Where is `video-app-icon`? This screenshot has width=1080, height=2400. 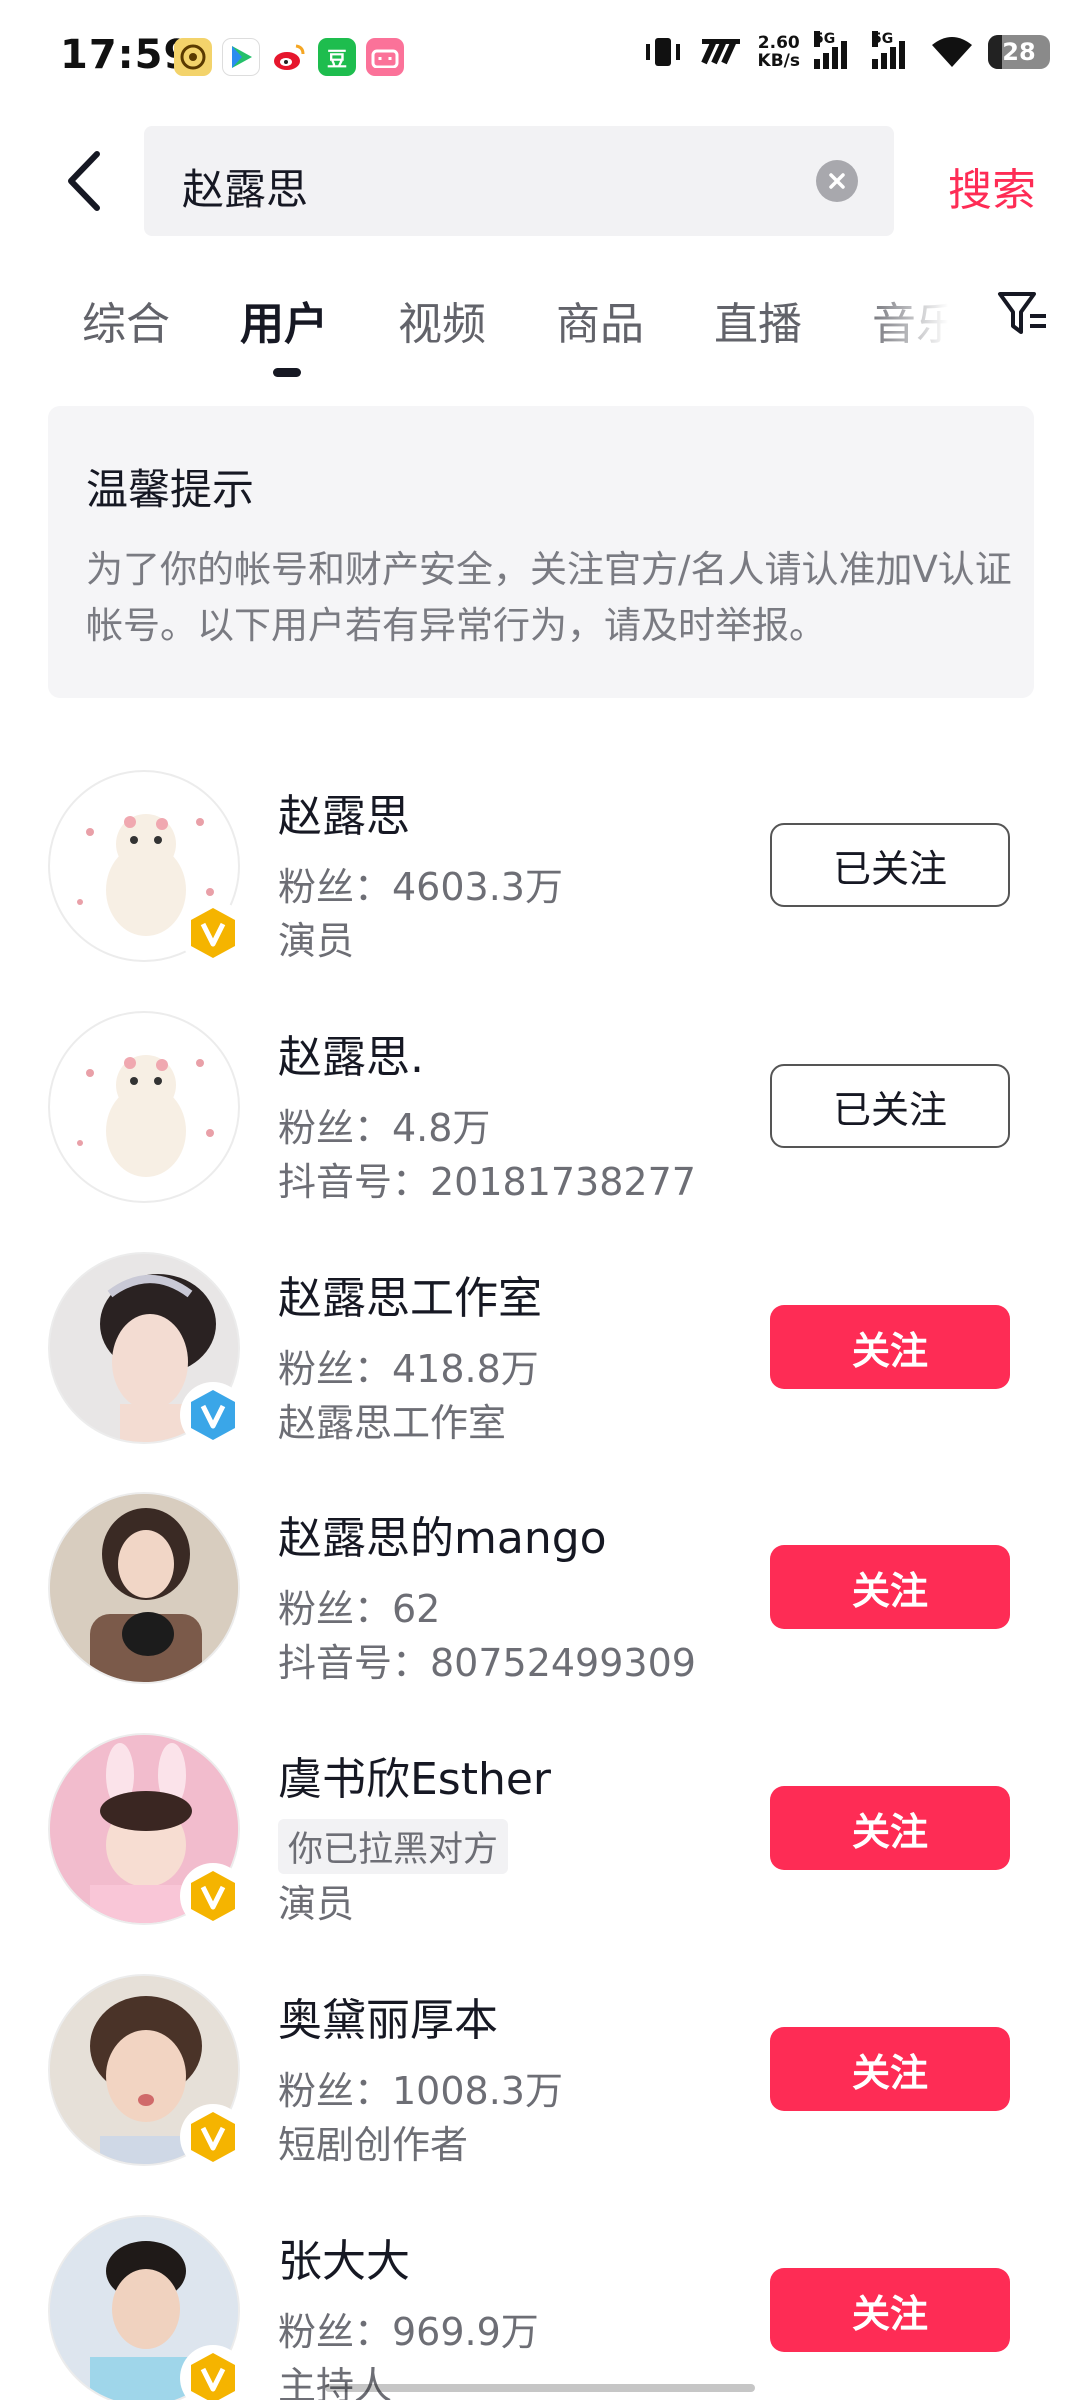
video-app-icon is located at coordinates (241, 57).